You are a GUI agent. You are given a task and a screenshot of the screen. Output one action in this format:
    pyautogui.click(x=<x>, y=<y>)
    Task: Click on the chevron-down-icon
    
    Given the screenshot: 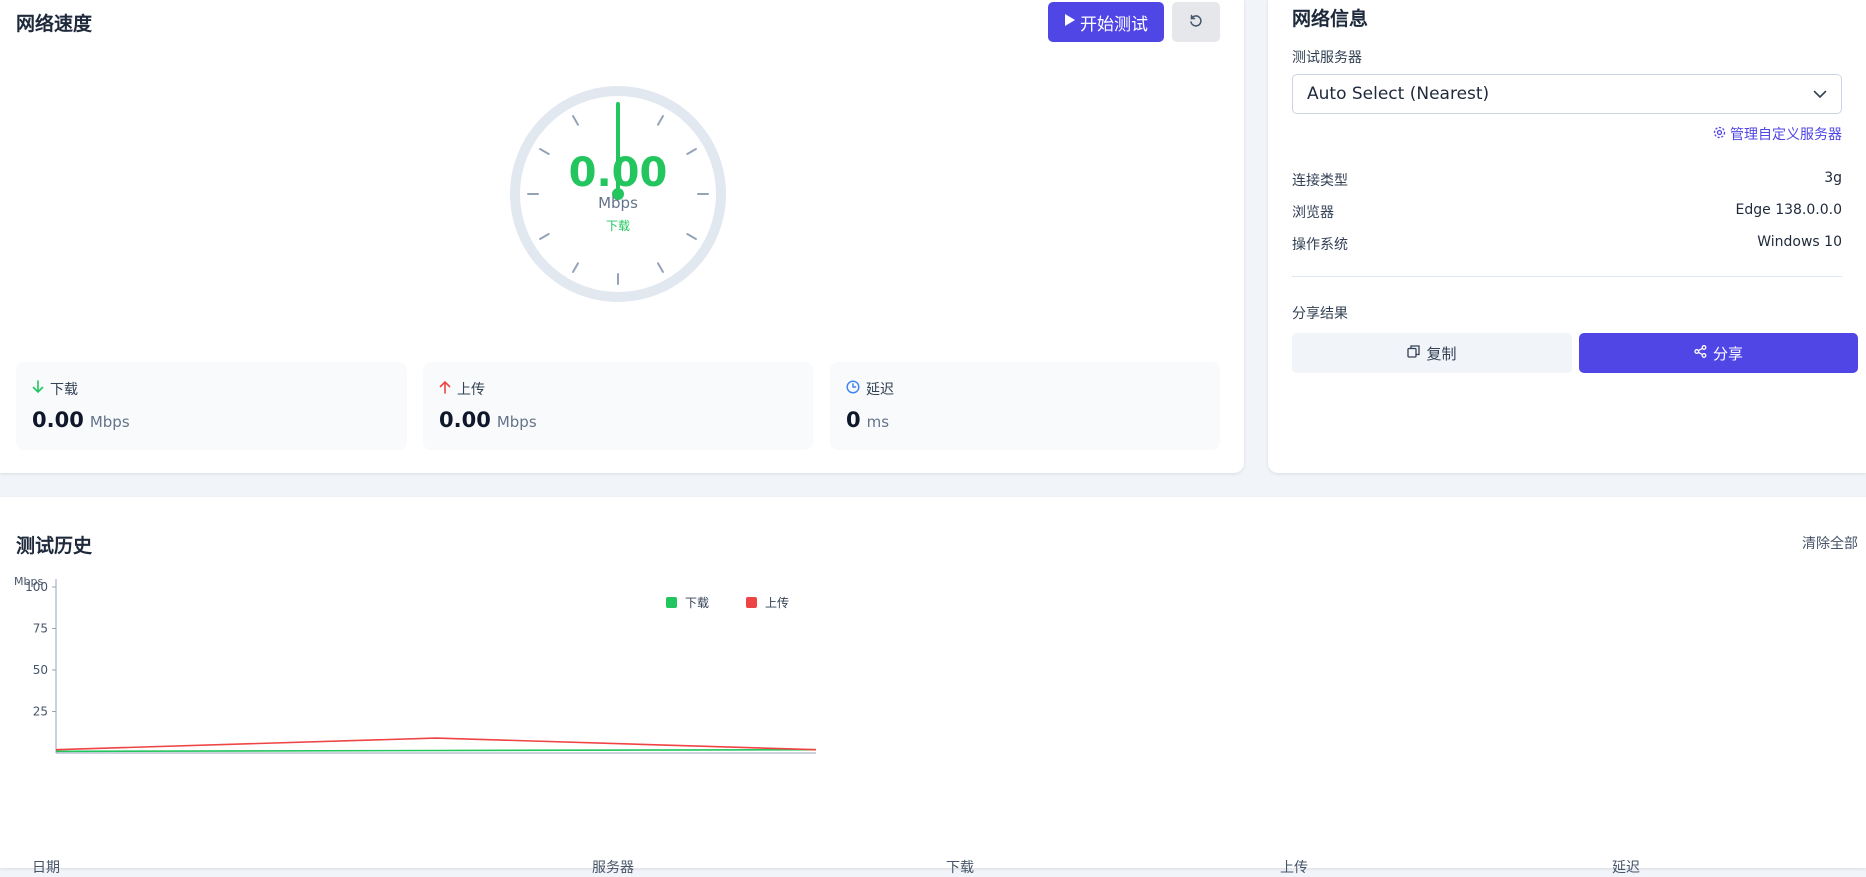 What is the action you would take?
    pyautogui.click(x=1820, y=94)
    